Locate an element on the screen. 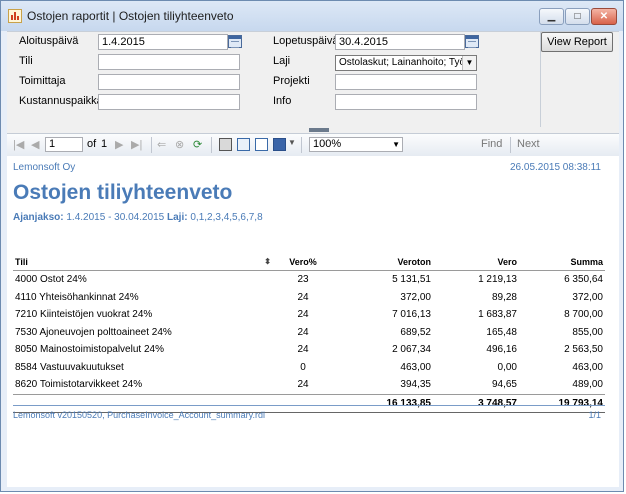 The height and width of the screenshot is (494, 626). col-header-net: Veroton is located at coordinates (383, 262).